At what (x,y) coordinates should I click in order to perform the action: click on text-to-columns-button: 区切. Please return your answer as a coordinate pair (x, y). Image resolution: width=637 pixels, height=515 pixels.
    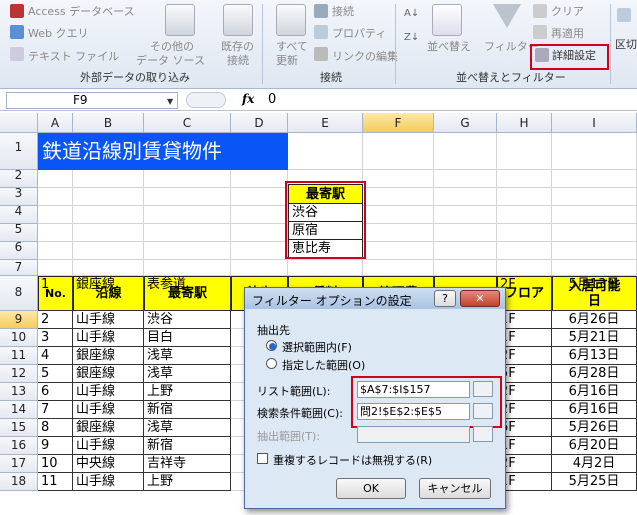
    Looking at the image, I should click on (626, 44).